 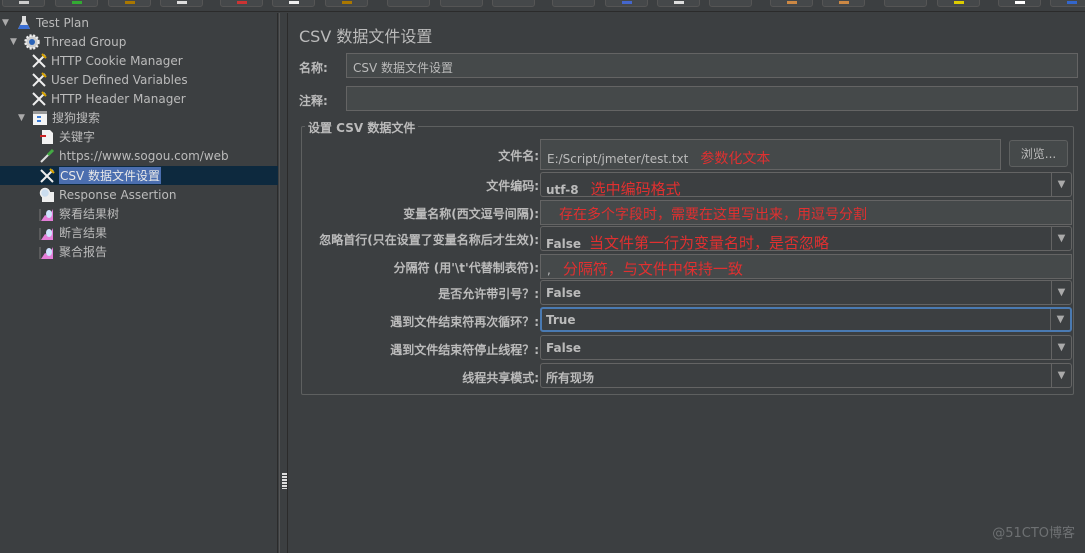 What do you see at coordinates (806, 319) in the screenshot?
I see `recycle-on-eof-combo: True ▼` at bounding box center [806, 319].